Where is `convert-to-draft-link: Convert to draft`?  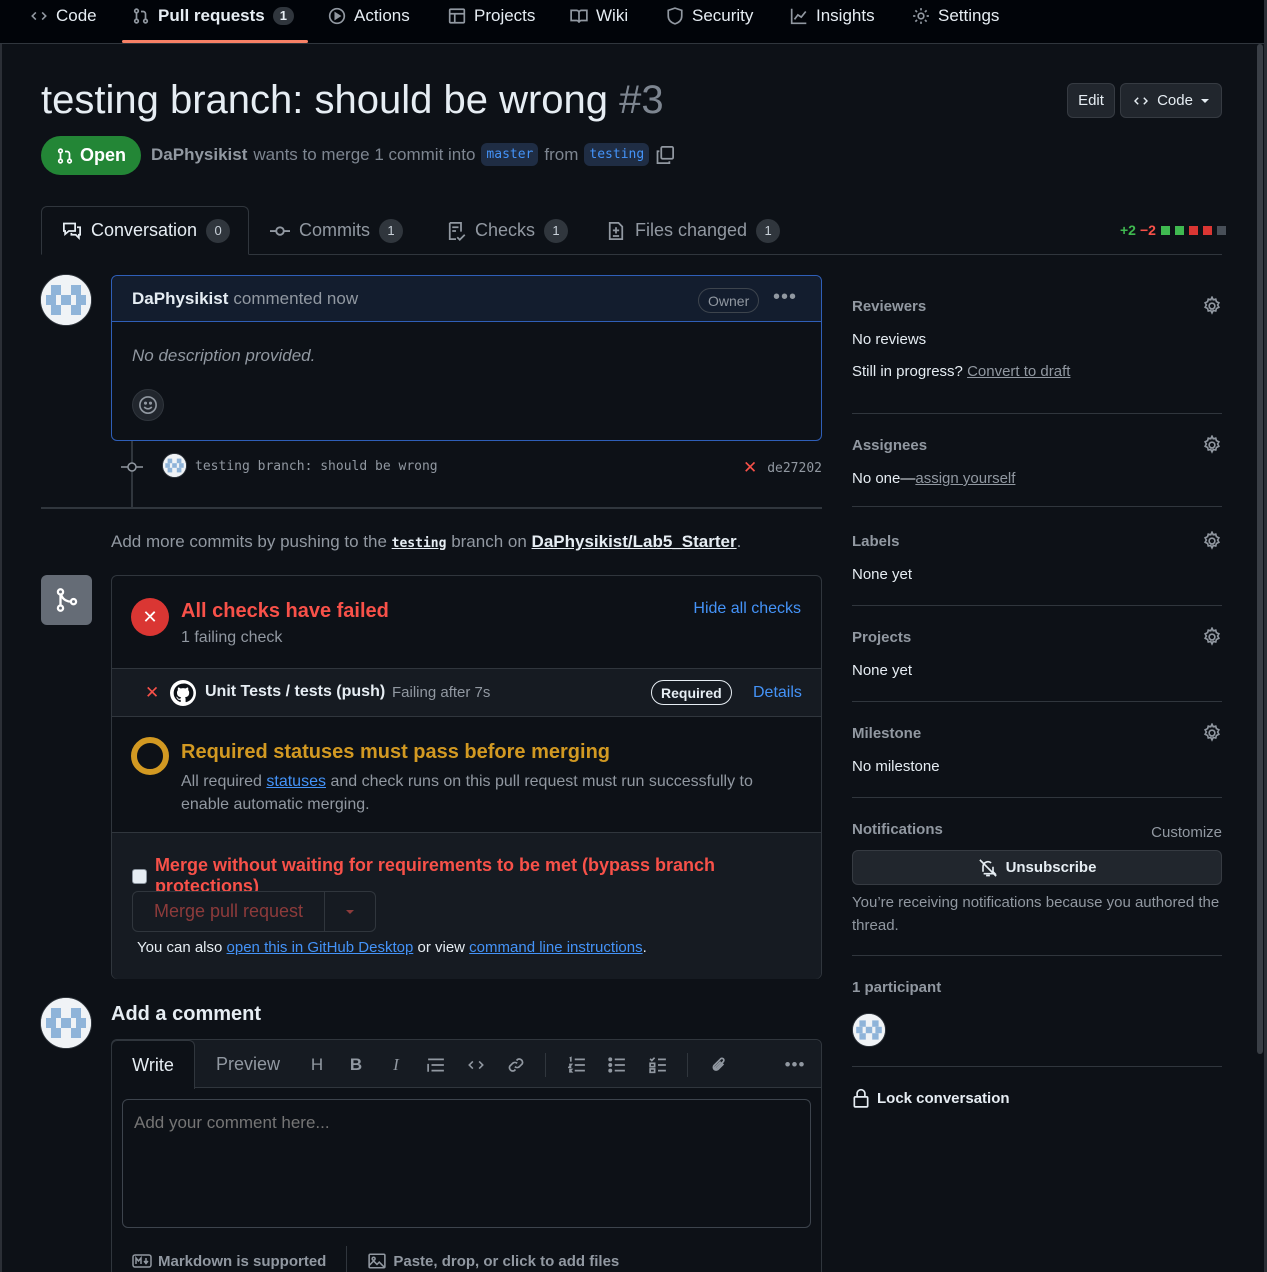 convert-to-draft-link: Convert to draft is located at coordinates (1018, 371).